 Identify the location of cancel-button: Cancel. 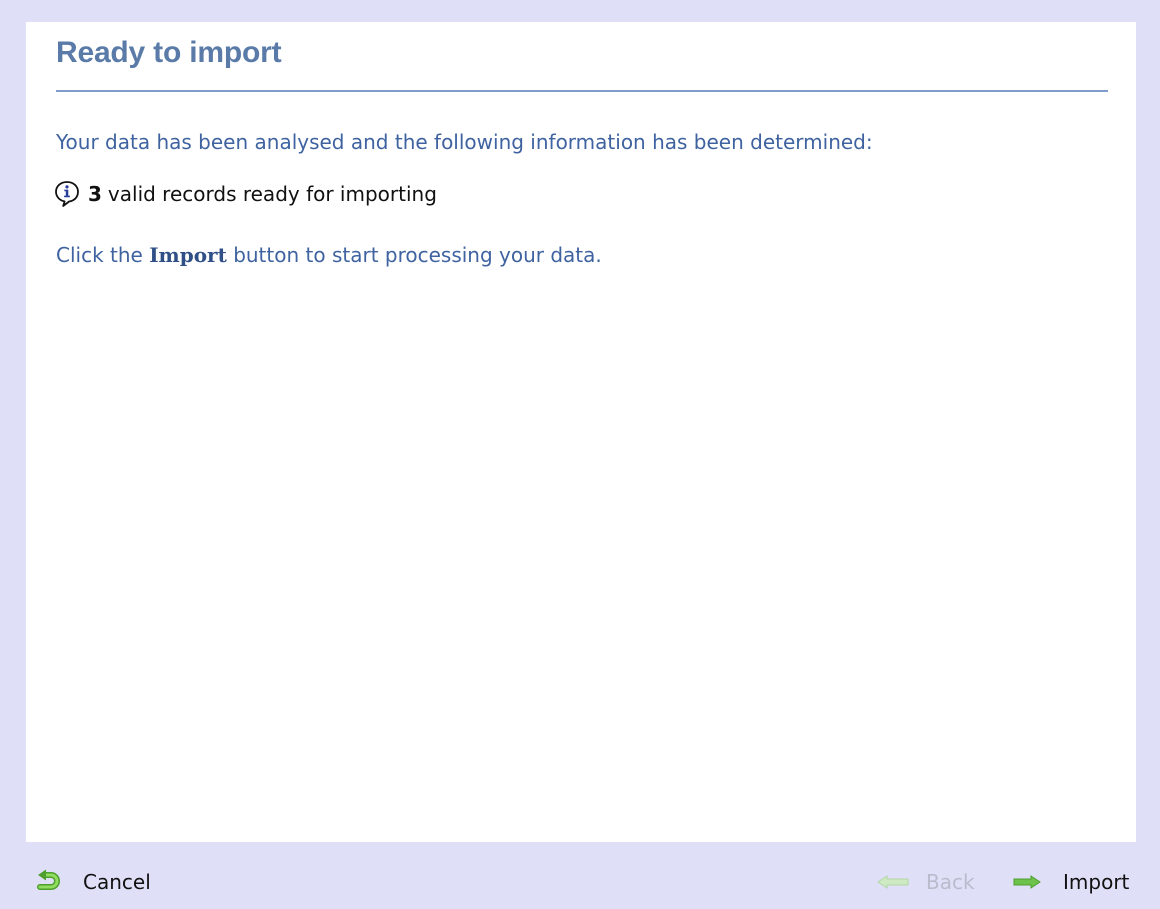
(93, 882).